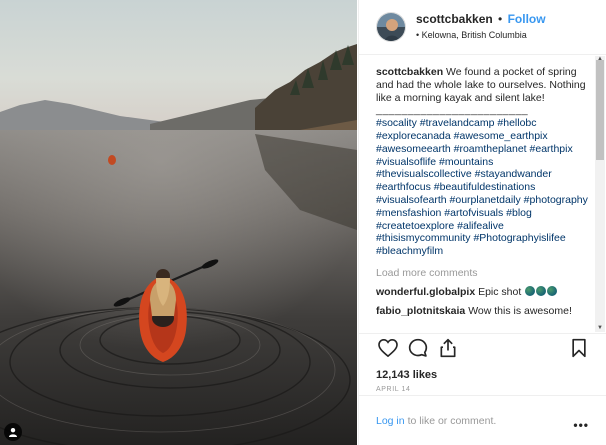 The height and width of the screenshot is (445, 606). What do you see at coordinates (418, 348) in the screenshot?
I see `comment-icon` at bounding box center [418, 348].